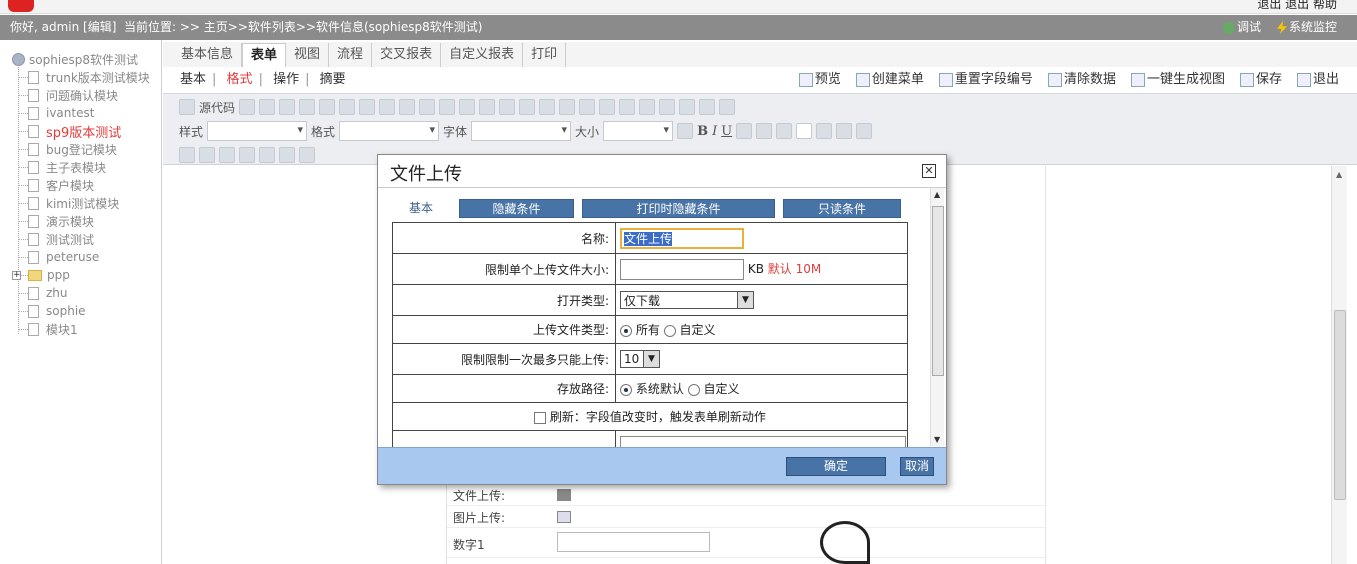 Image resolution: width=1357 pixels, height=564 pixels. I want to click on tree-item: 客户模块, so click(56, 185).